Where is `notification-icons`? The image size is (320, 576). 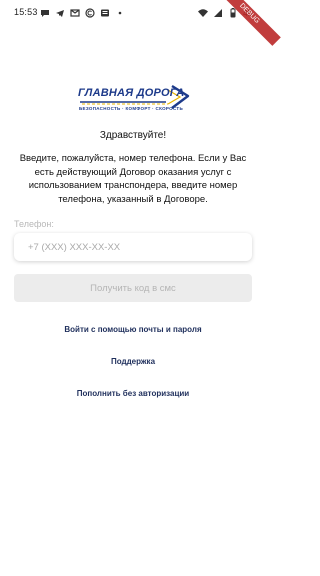 notification-icons is located at coordinates (82, 13).